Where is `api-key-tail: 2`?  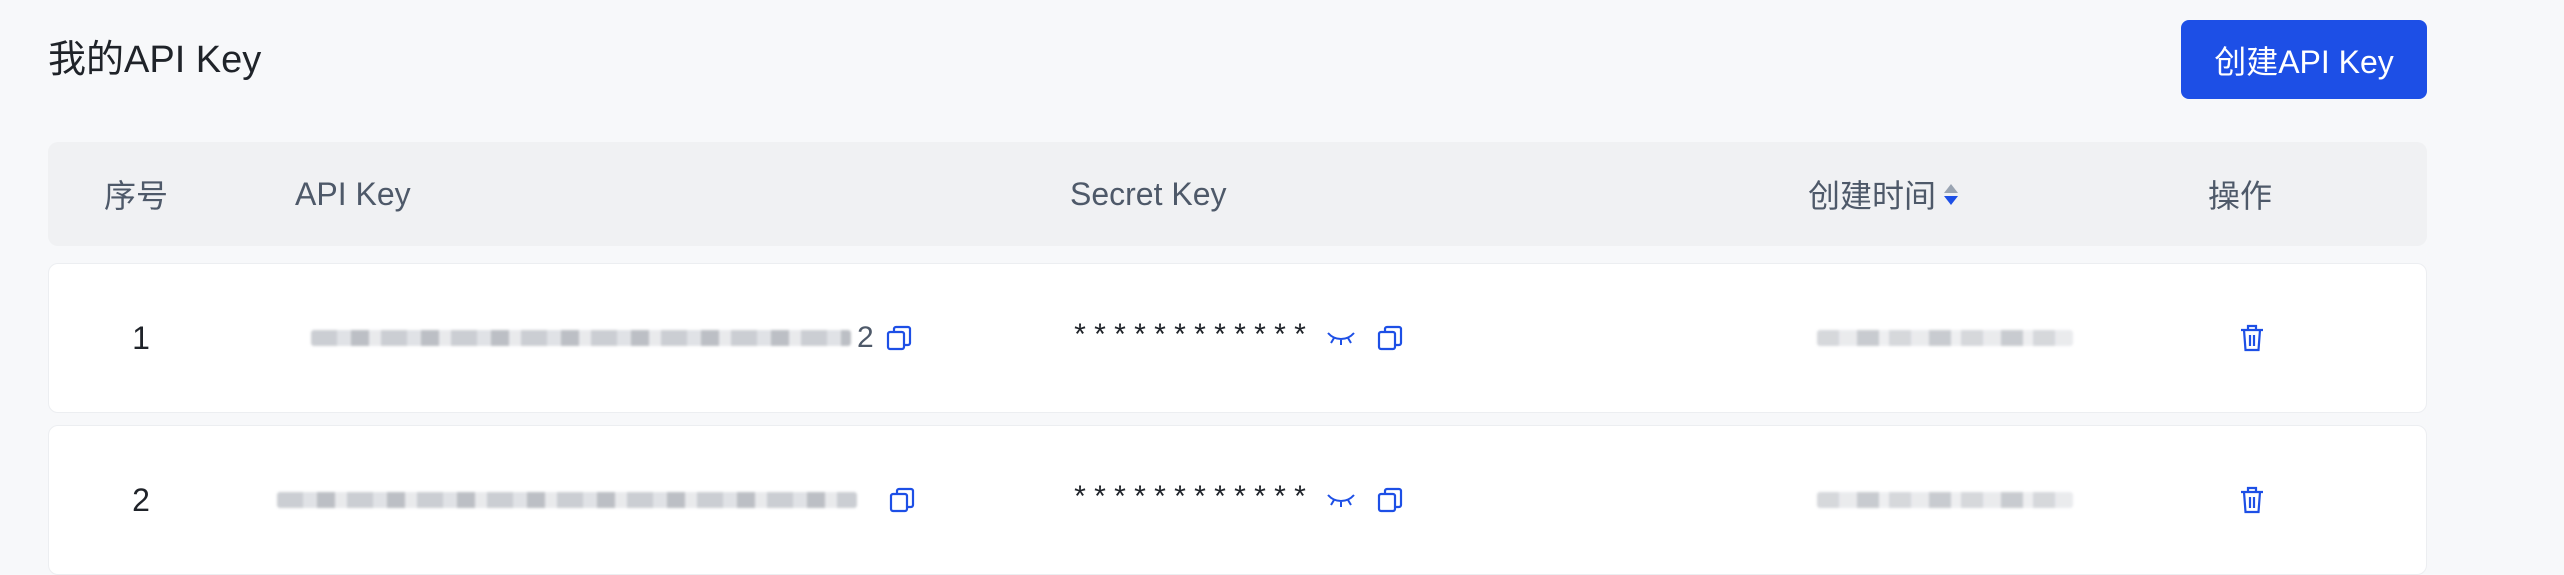
api-key-tail: 2 is located at coordinates (865, 337).